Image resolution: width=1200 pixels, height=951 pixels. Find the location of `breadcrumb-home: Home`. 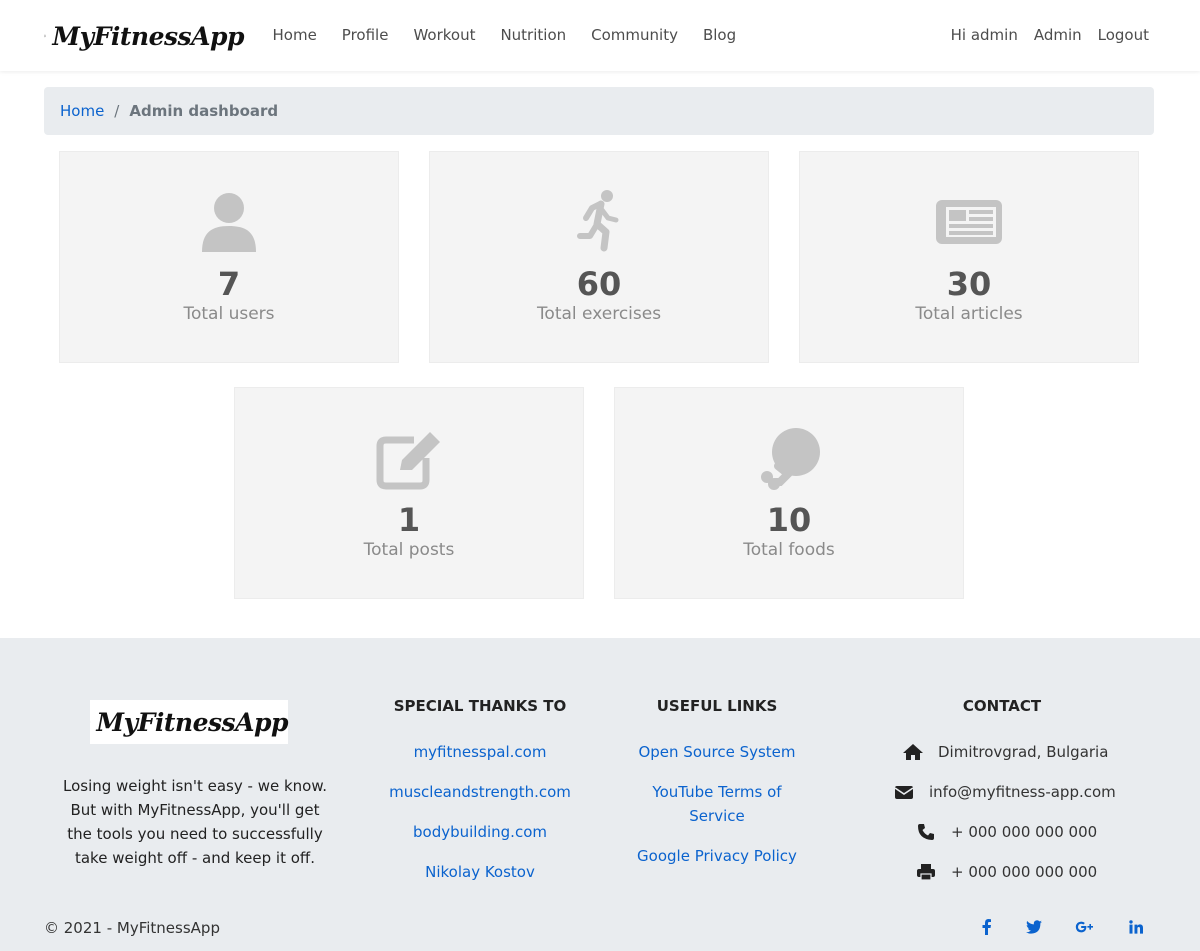

breadcrumb-home: Home is located at coordinates (82, 111).